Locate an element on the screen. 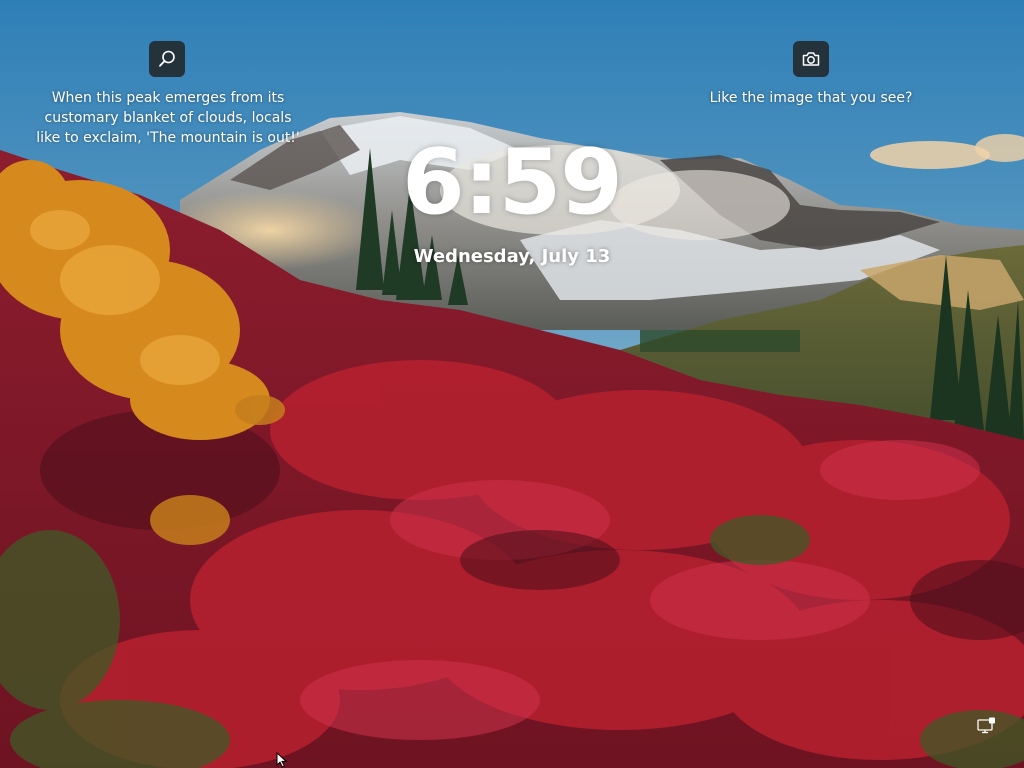  search-button is located at coordinates (167, 59).